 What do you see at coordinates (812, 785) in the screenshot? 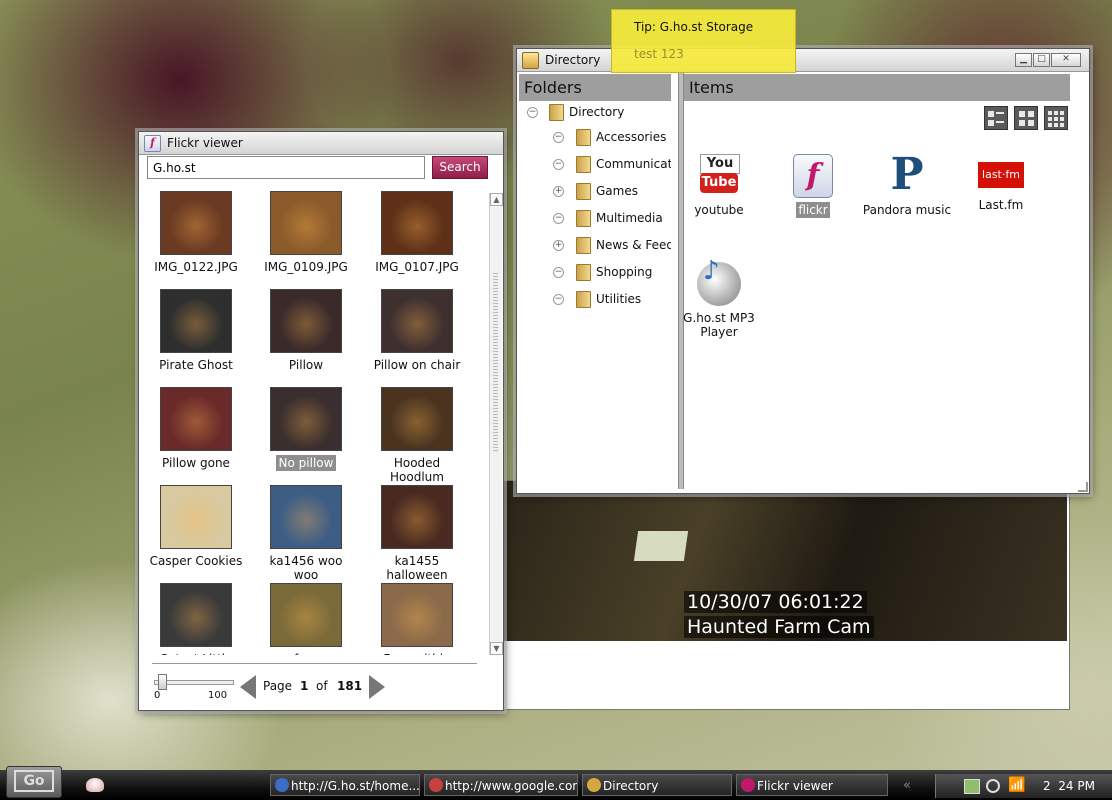
I see `taskbar-task: Flickr viewer` at bounding box center [812, 785].